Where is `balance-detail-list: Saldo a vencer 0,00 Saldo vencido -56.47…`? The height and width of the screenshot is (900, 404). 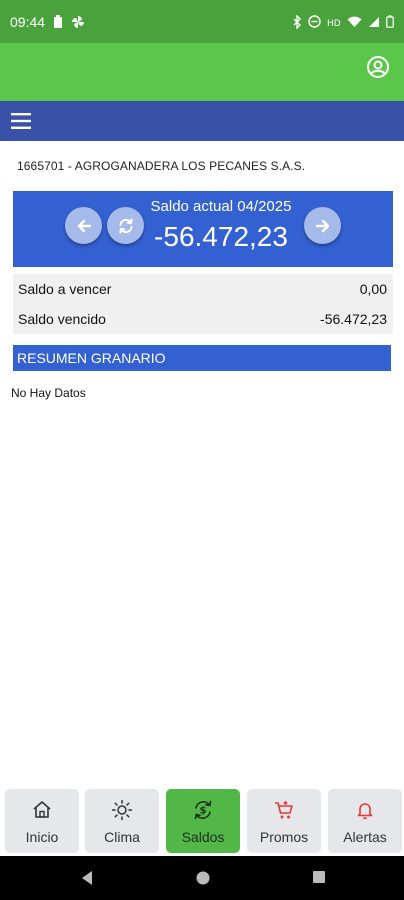
balance-detail-list: Saldo a vencer 0,00 Saldo vencido -56.47… is located at coordinates (203, 304).